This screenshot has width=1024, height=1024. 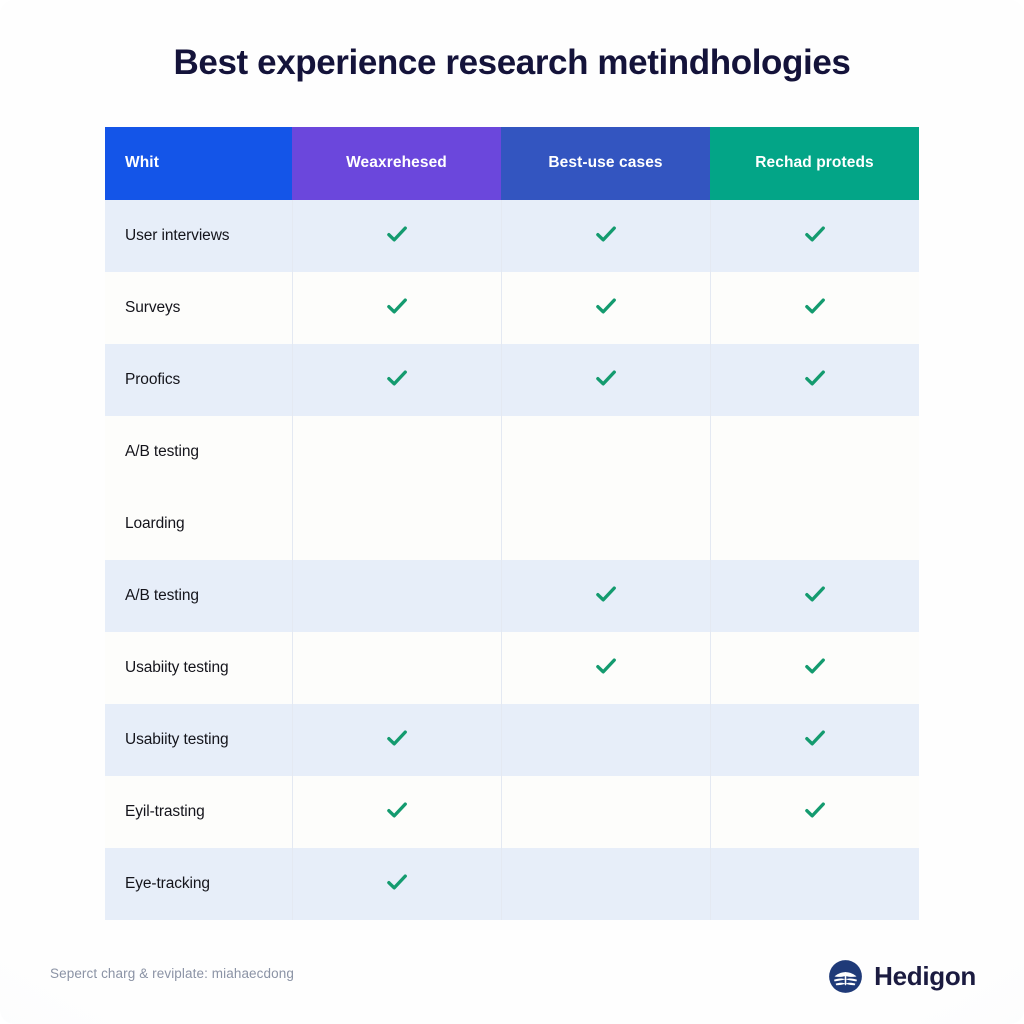 I want to click on table-row: User interviews, so click(x=512, y=236).